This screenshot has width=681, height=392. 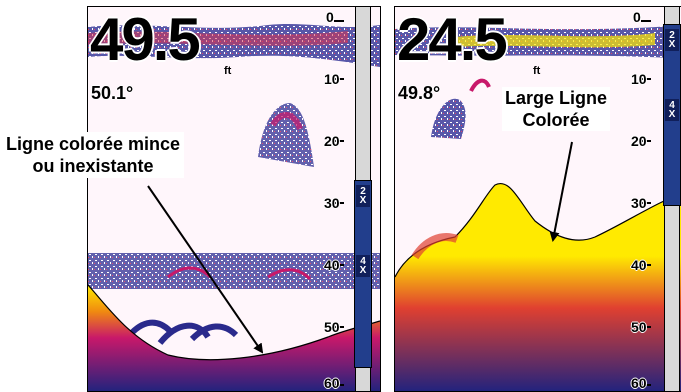 I want to click on caption-right-line2: Colorée, so click(x=556, y=120).